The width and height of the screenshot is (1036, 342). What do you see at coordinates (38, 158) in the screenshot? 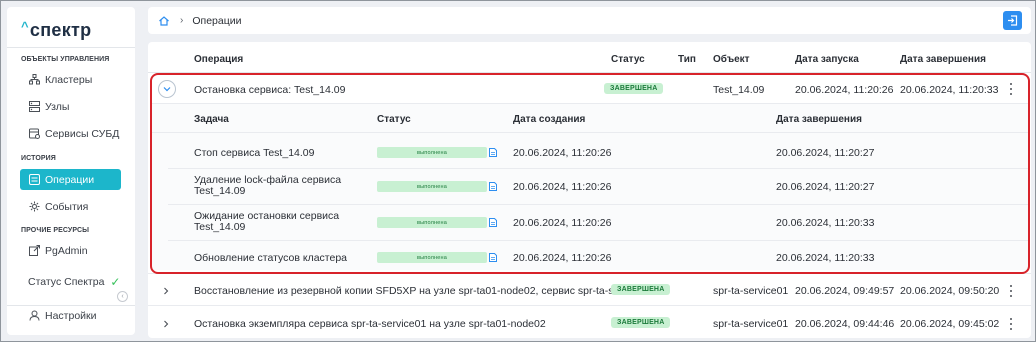
I see `sidebar-section-history: ИСТОРИЯ` at bounding box center [38, 158].